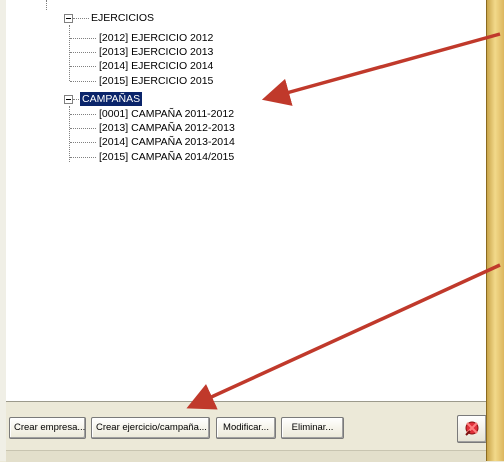  I want to click on window-edge, so click(495, 230).